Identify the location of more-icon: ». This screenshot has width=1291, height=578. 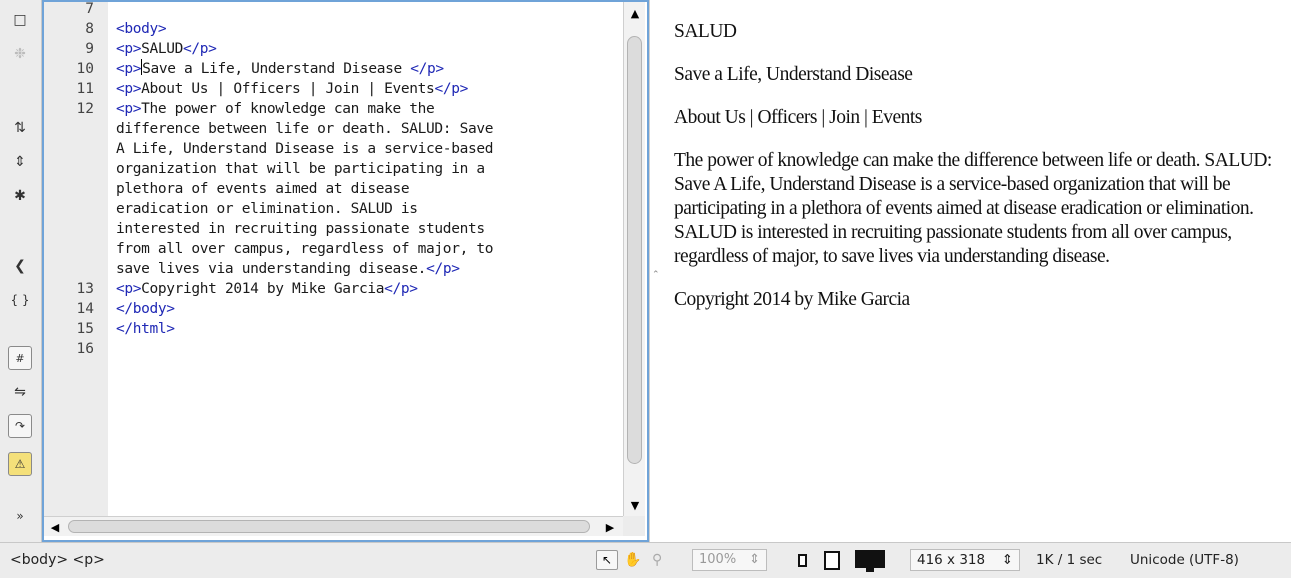
(20, 516).